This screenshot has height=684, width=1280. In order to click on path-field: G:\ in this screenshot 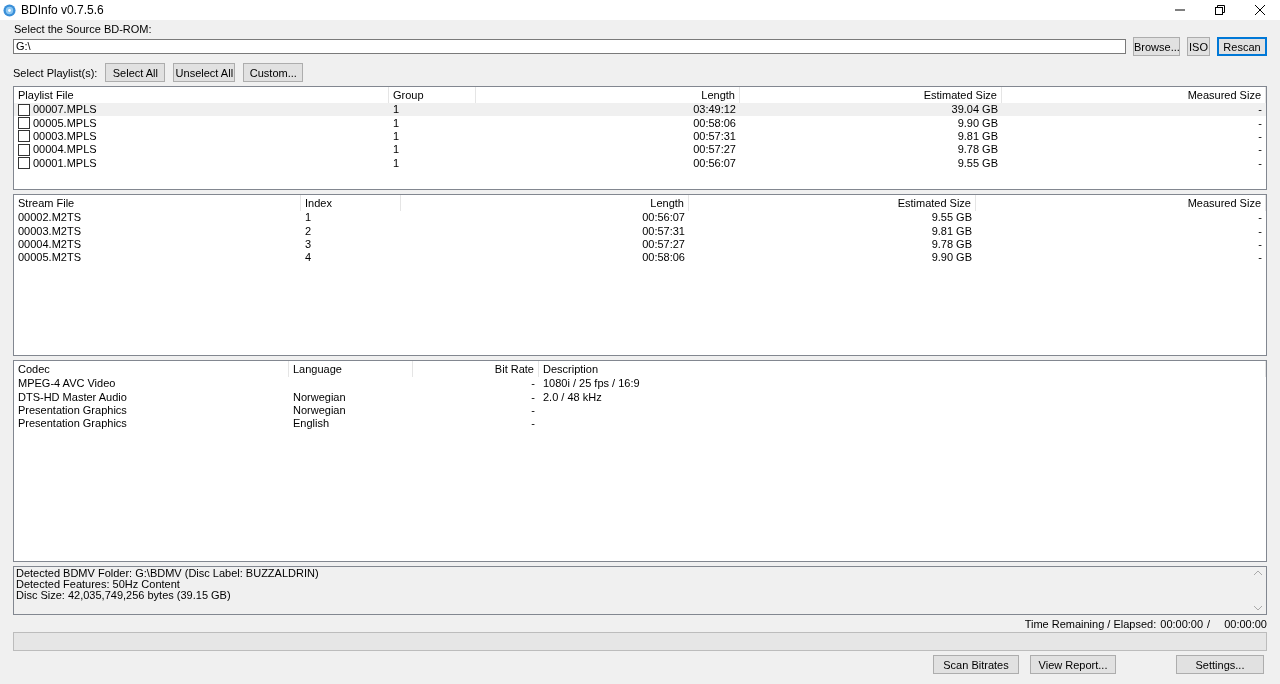, I will do `click(569, 46)`.